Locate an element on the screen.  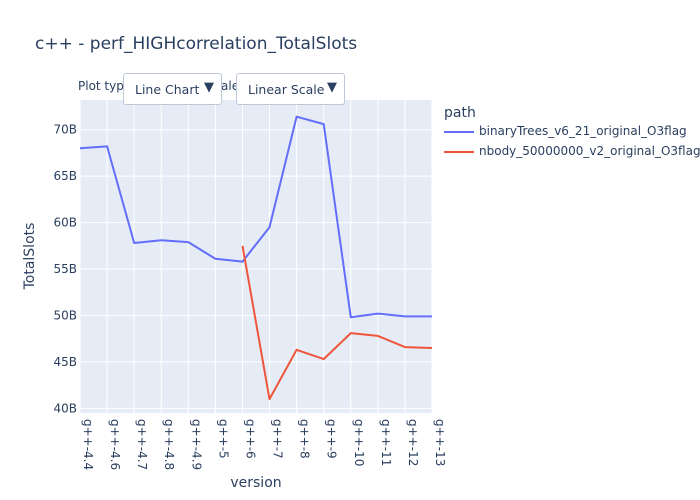
x-axis-label: version is located at coordinates (255, 483).